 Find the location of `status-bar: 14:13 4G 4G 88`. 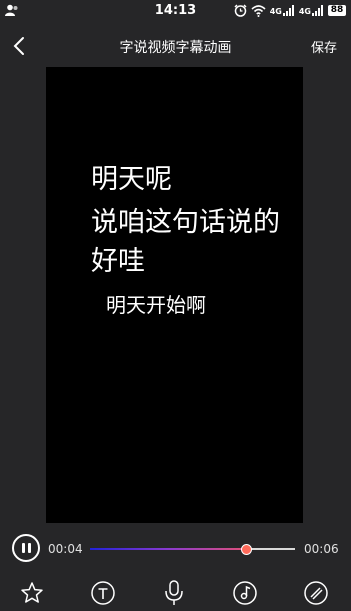

status-bar: 14:13 4G 4G 88 is located at coordinates (175, 11).